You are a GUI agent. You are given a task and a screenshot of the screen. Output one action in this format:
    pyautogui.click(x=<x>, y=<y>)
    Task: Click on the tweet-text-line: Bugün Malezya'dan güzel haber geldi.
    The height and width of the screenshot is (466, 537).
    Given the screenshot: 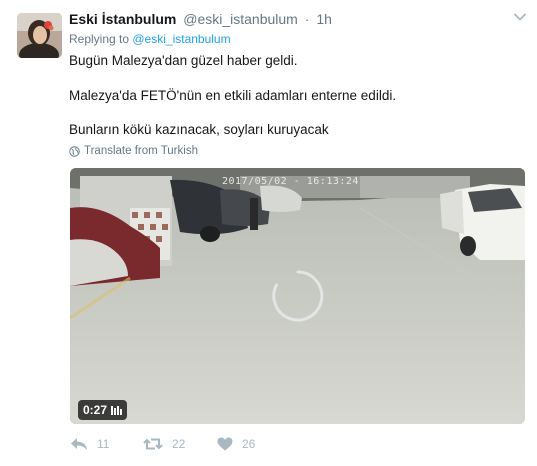 What is the action you would take?
    pyautogui.click(x=183, y=60)
    